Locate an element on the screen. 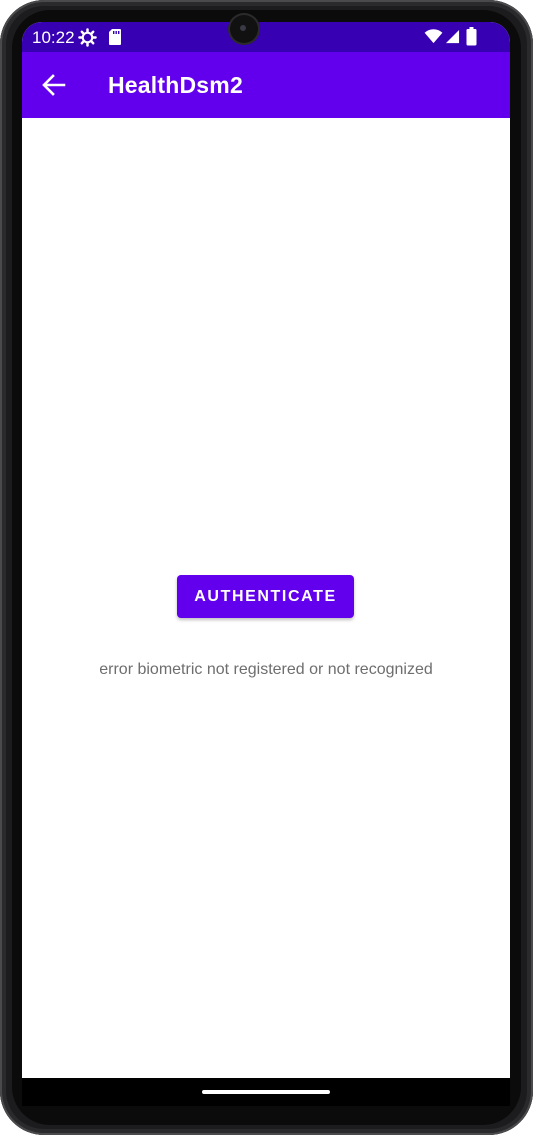 The width and height of the screenshot is (533, 1135). navigation-bar is located at coordinates (266, 1092).